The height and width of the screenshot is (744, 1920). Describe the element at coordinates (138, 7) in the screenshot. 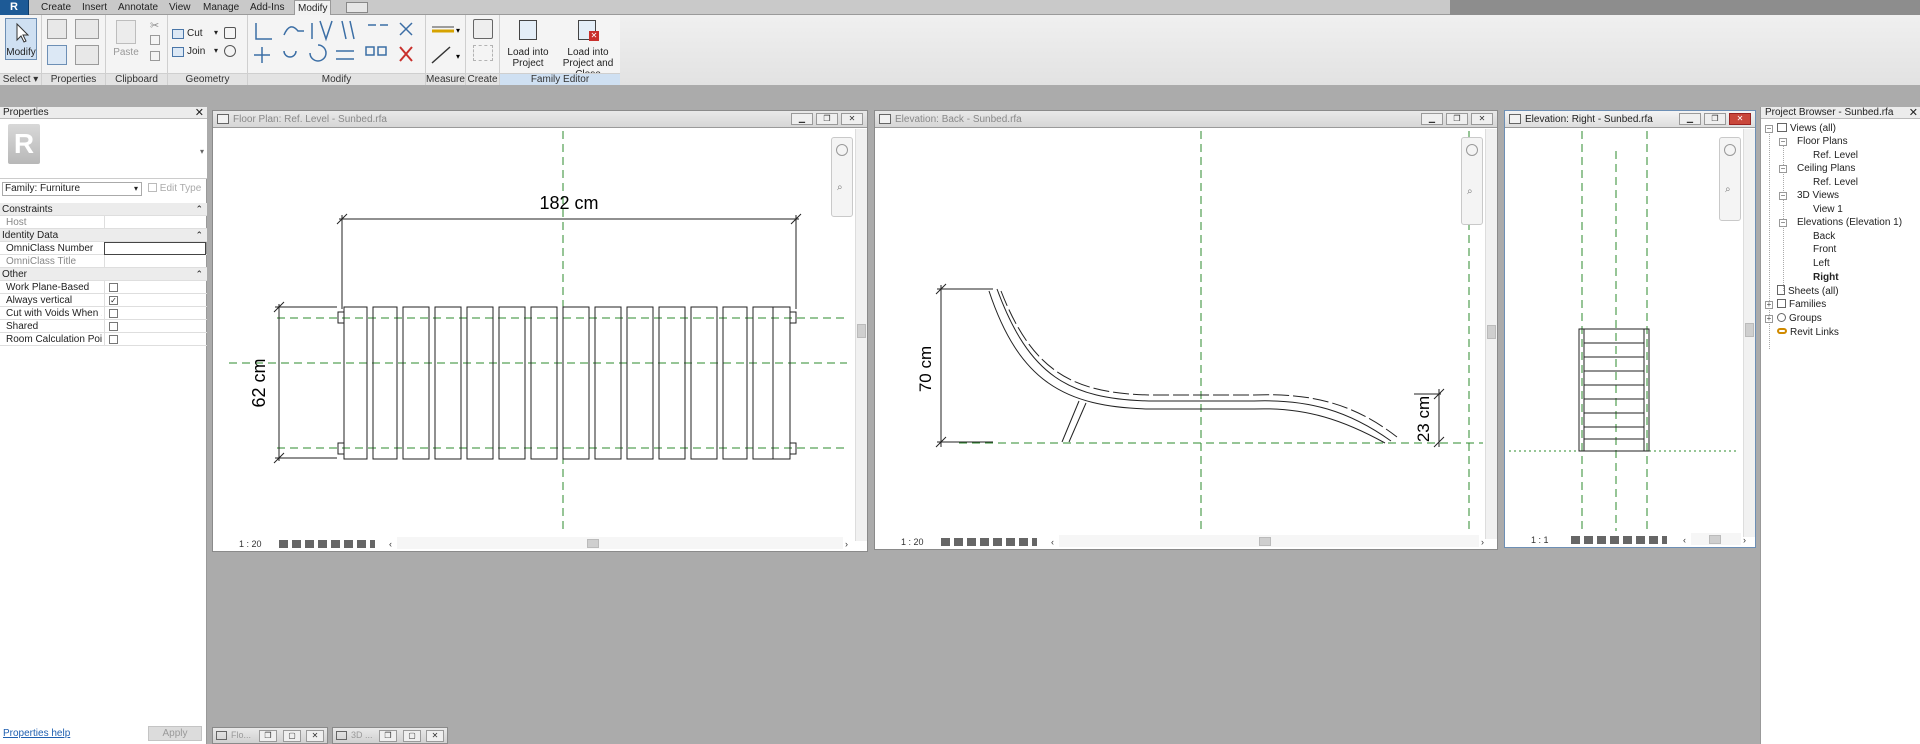

I see `tab-annotate: Annotate` at that location.